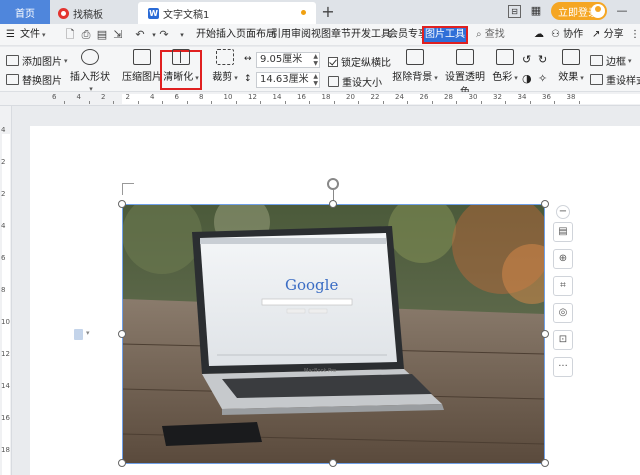  Describe the element at coordinates (122, 204) in the screenshot. I see `resize-handle-top-left` at that location.